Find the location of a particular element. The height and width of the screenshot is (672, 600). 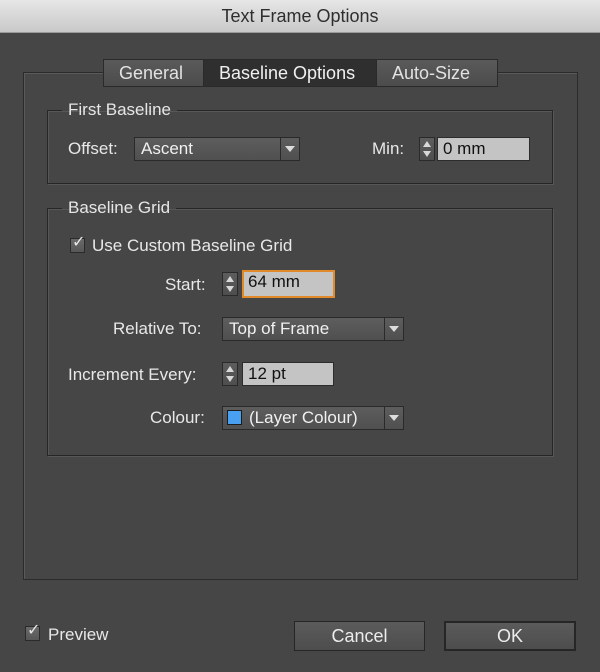

colour-dropdown: (Layer Colour) is located at coordinates (313, 418).